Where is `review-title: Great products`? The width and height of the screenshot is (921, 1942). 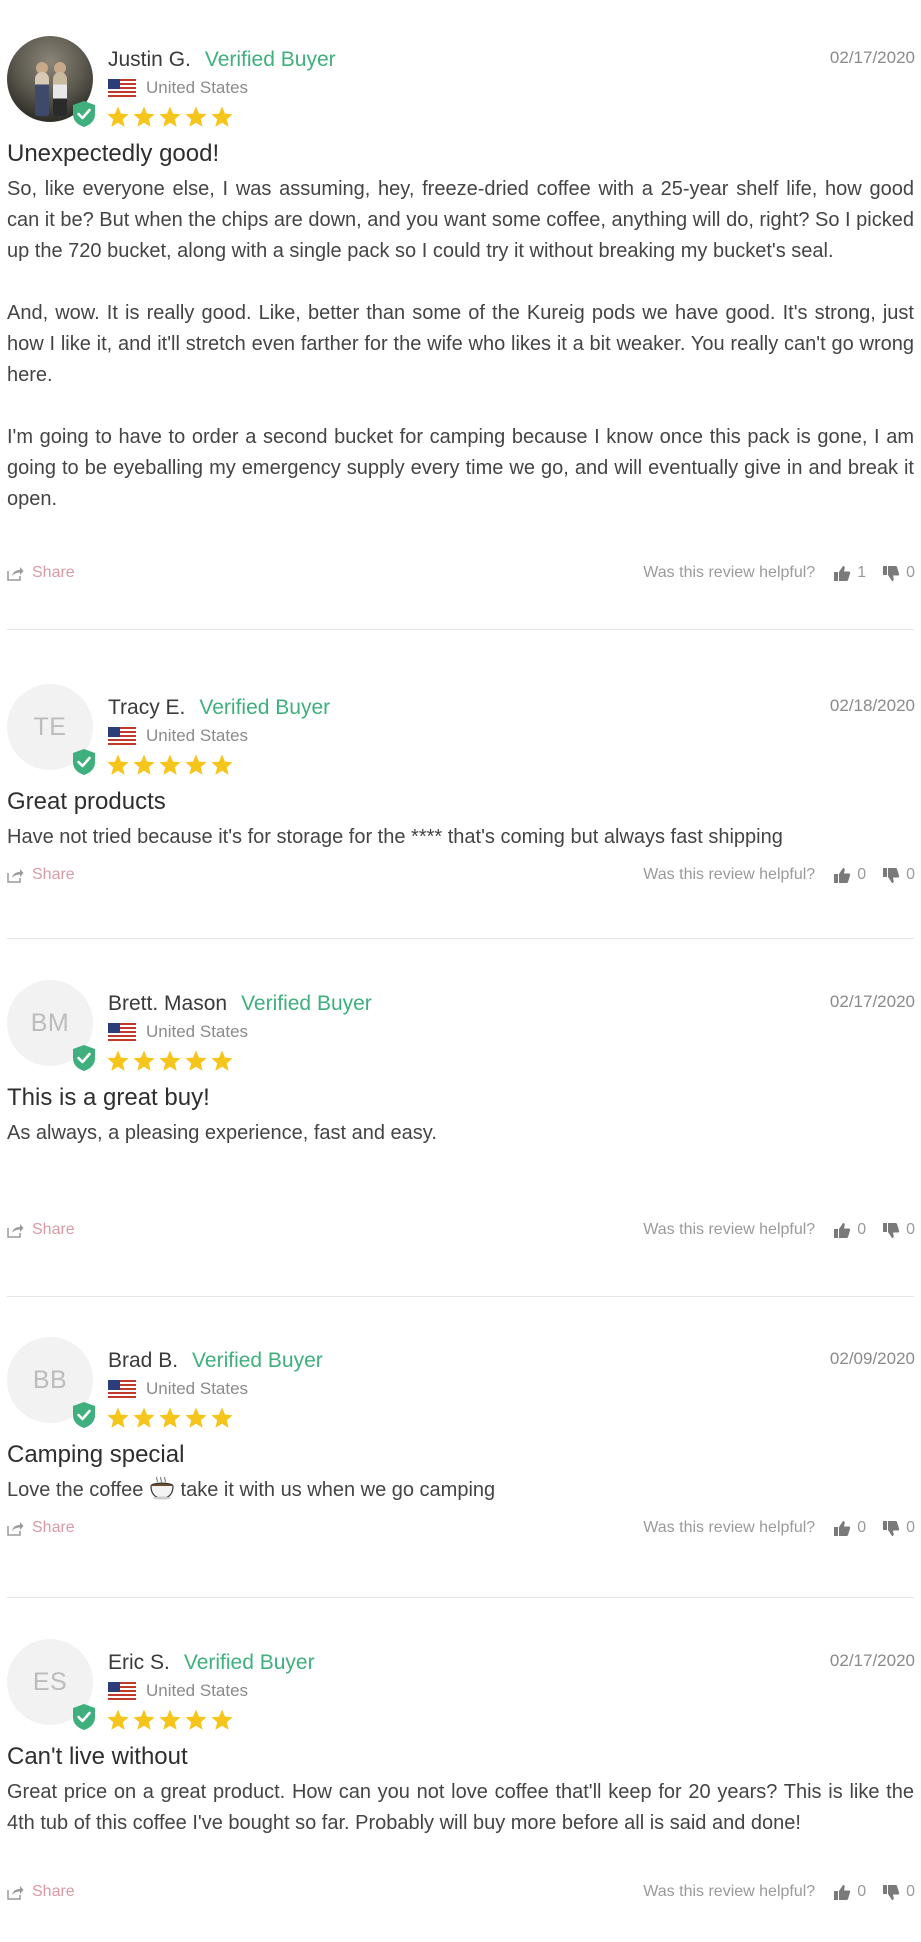
review-title: Great products is located at coordinates (86, 801).